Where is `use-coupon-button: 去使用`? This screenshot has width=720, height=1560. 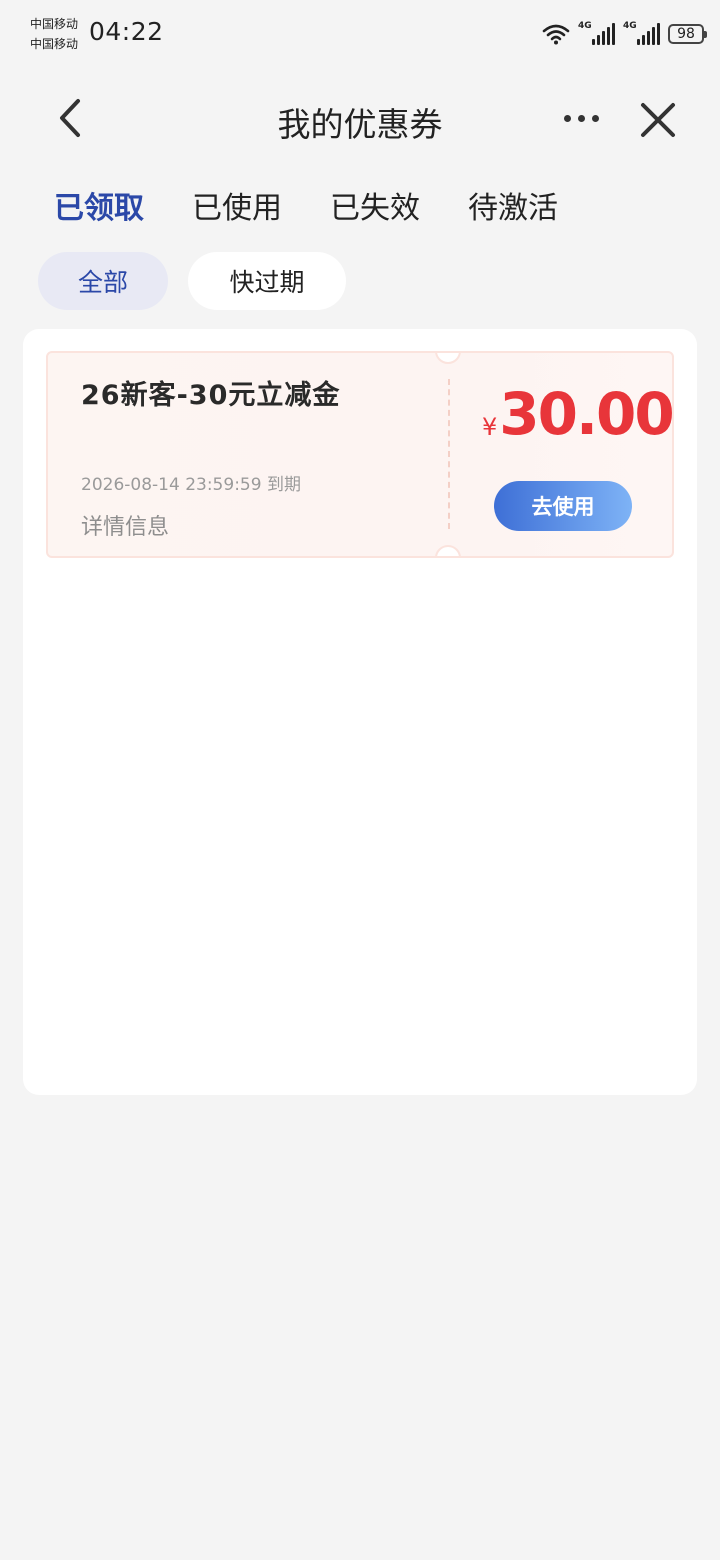 use-coupon-button: 去使用 is located at coordinates (563, 506).